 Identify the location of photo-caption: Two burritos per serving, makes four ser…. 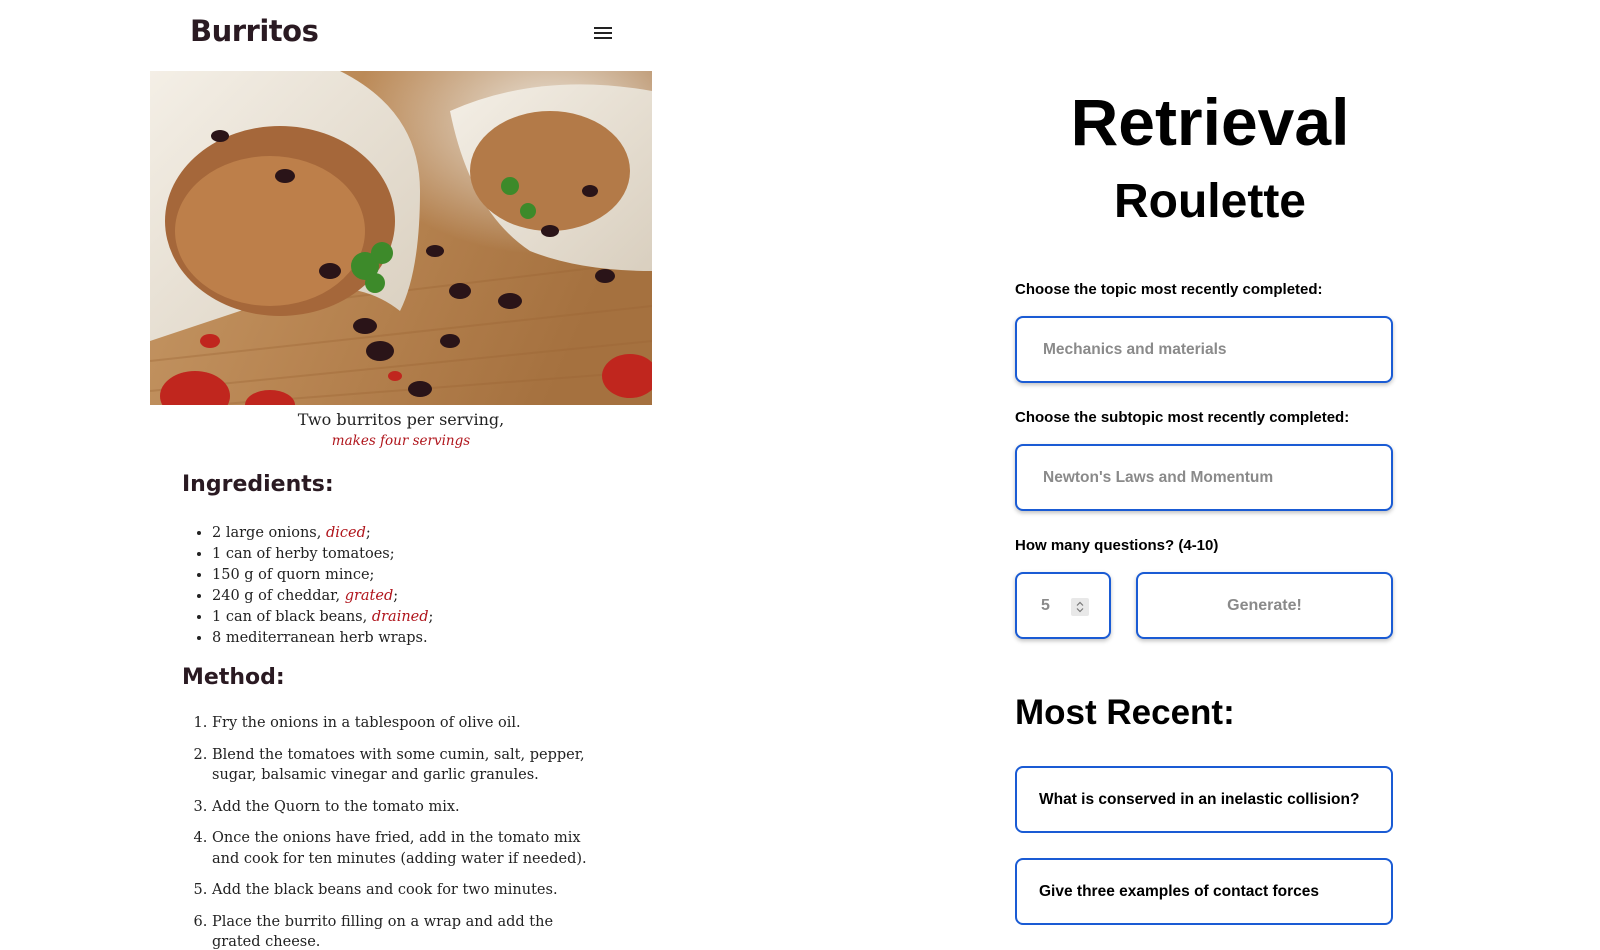
(401, 429).